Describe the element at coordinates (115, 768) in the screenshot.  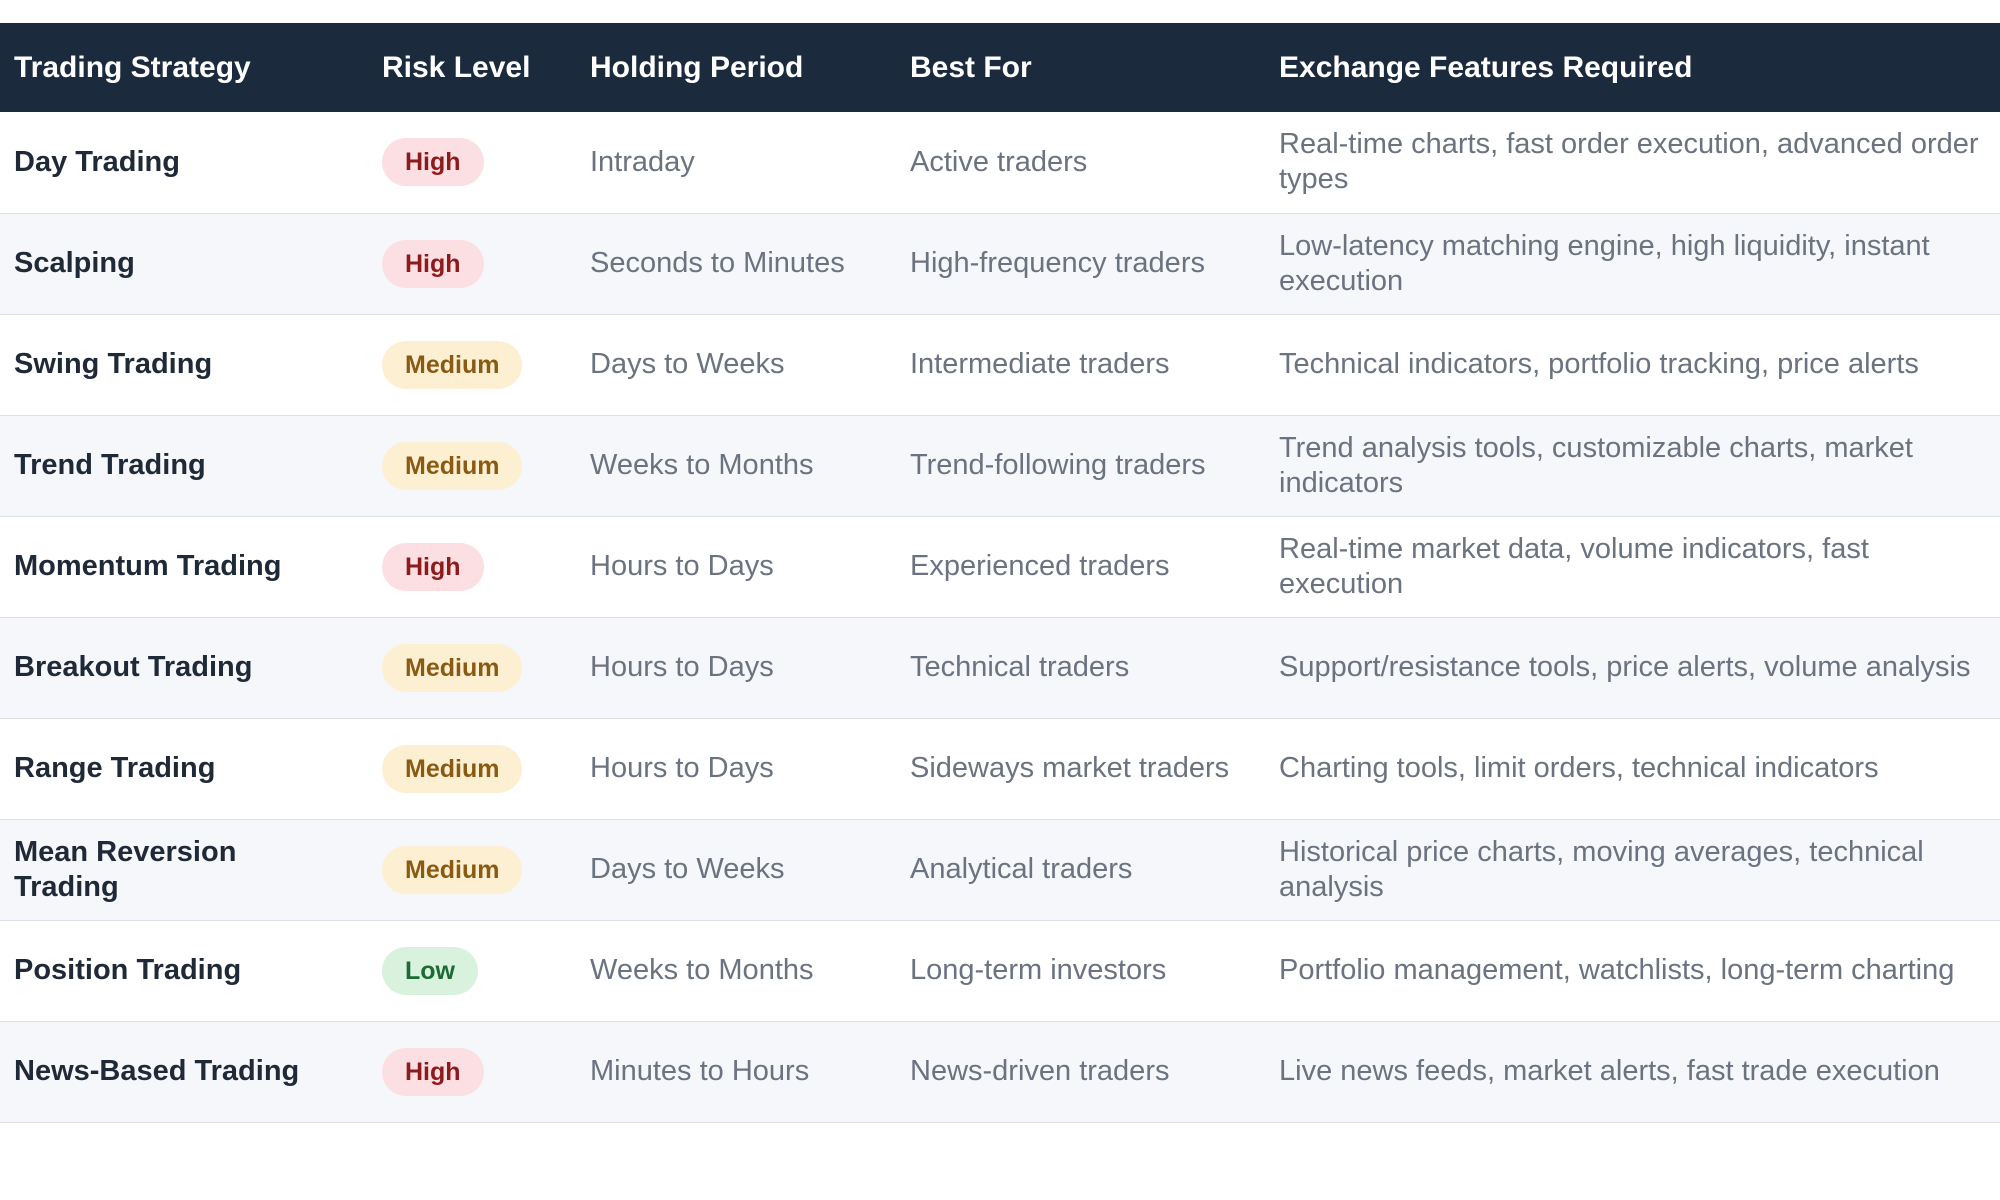
I see `strategy-name-cell: Range Trading` at that location.